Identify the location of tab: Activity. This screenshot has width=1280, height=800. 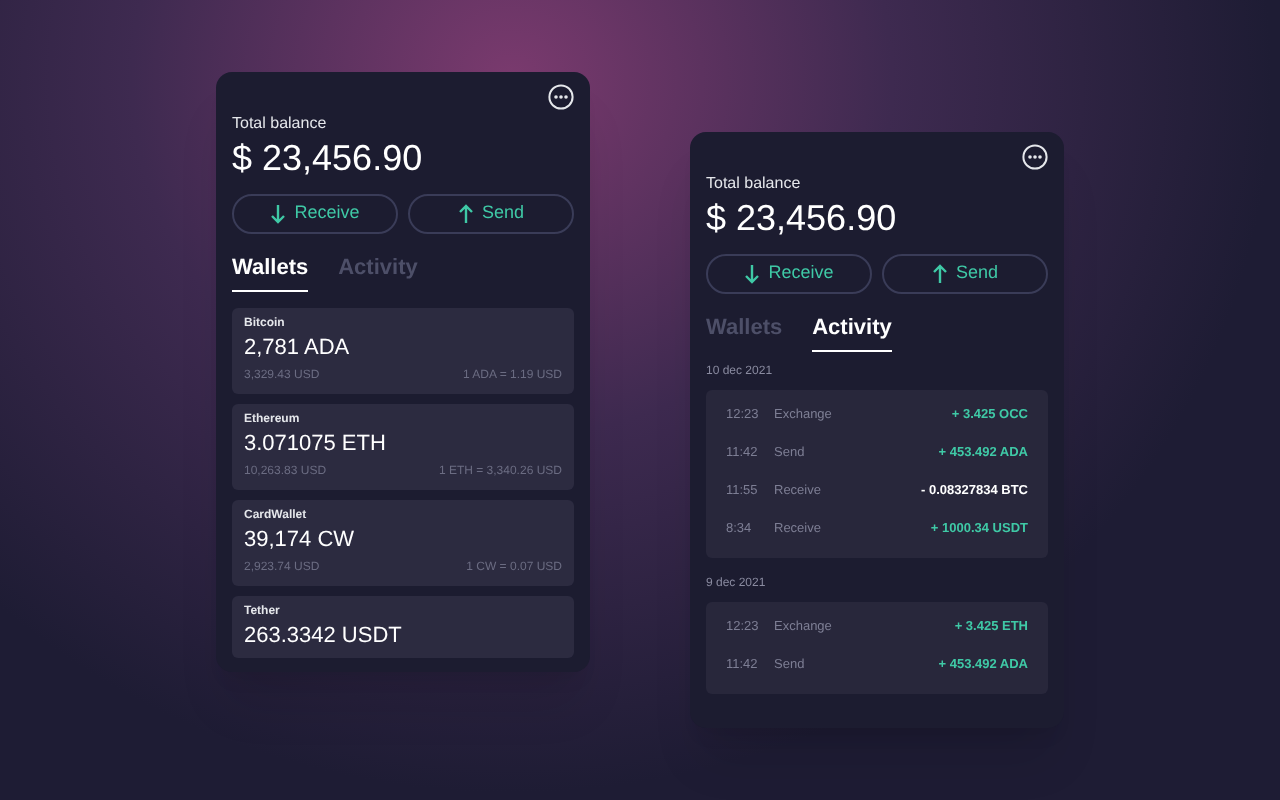
(852, 331).